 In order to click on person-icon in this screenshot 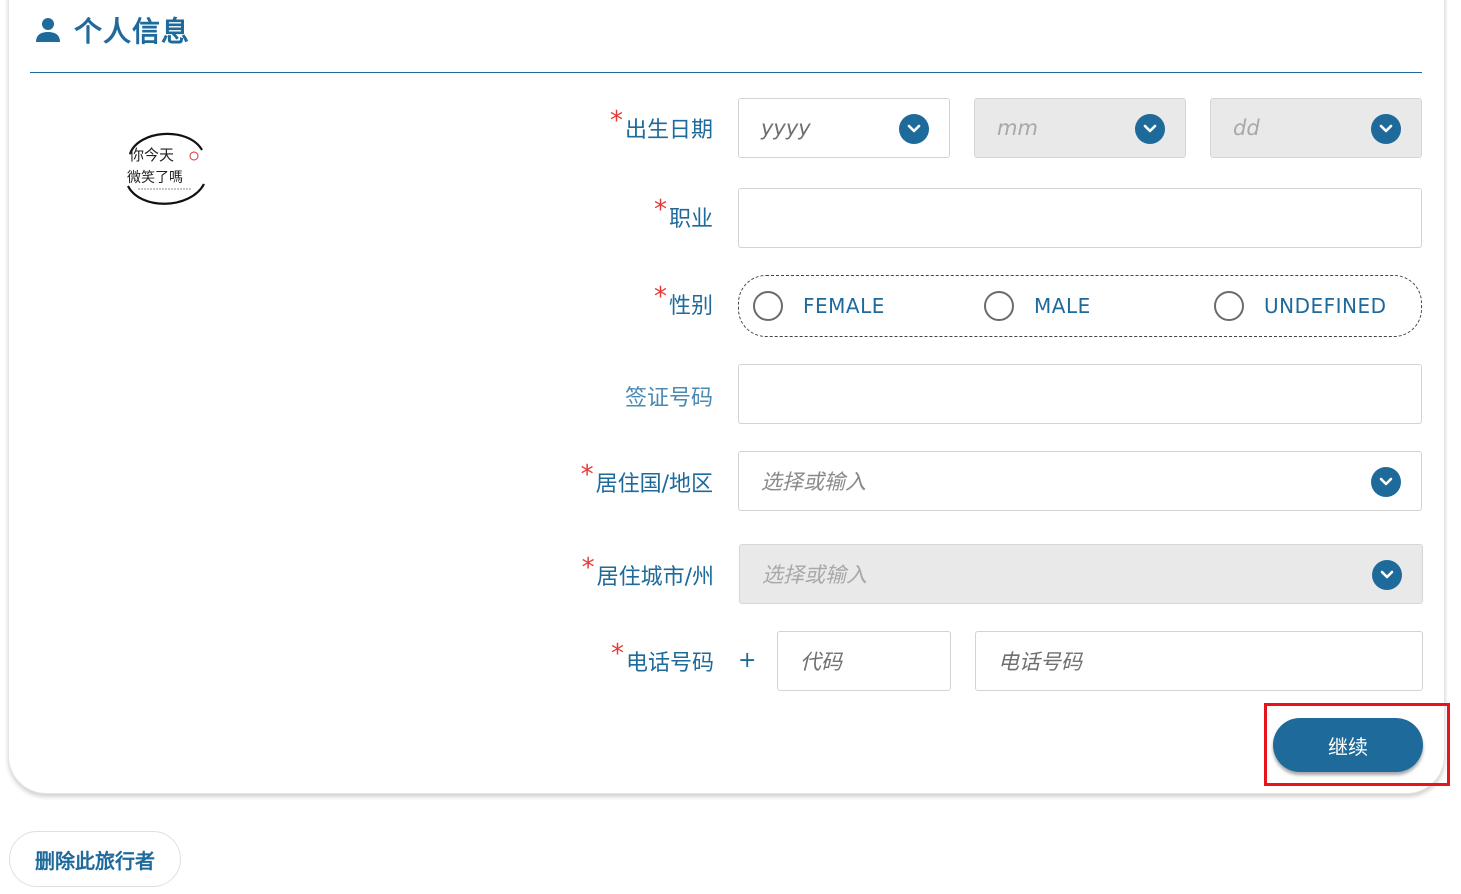, I will do `click(48, 30)`.